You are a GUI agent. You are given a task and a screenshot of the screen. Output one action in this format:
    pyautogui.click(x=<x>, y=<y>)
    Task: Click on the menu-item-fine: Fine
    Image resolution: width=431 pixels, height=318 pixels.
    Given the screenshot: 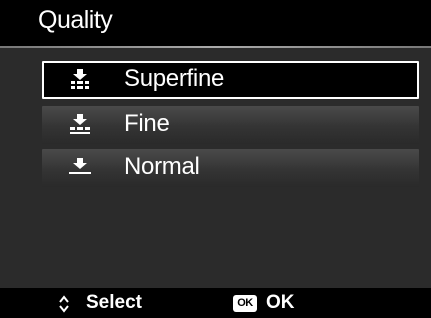 What is the action you would take?
    pyautogui.click(x=230, y=125)
    